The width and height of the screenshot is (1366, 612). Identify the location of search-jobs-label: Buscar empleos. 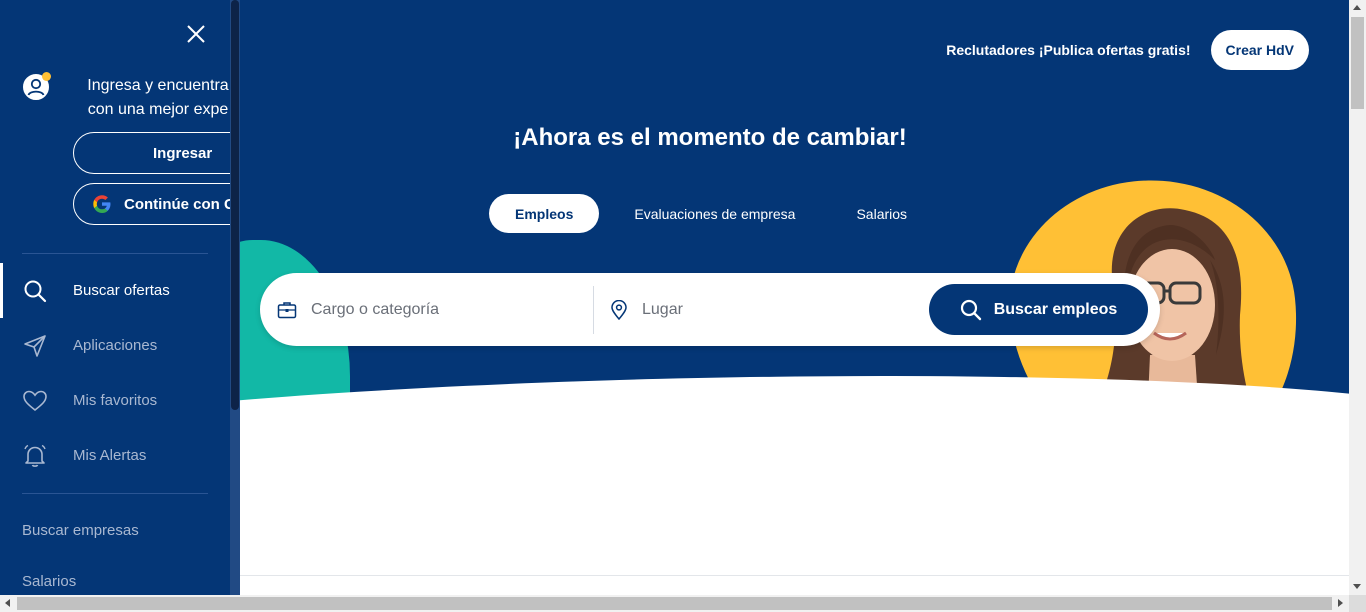
(1055, 309).